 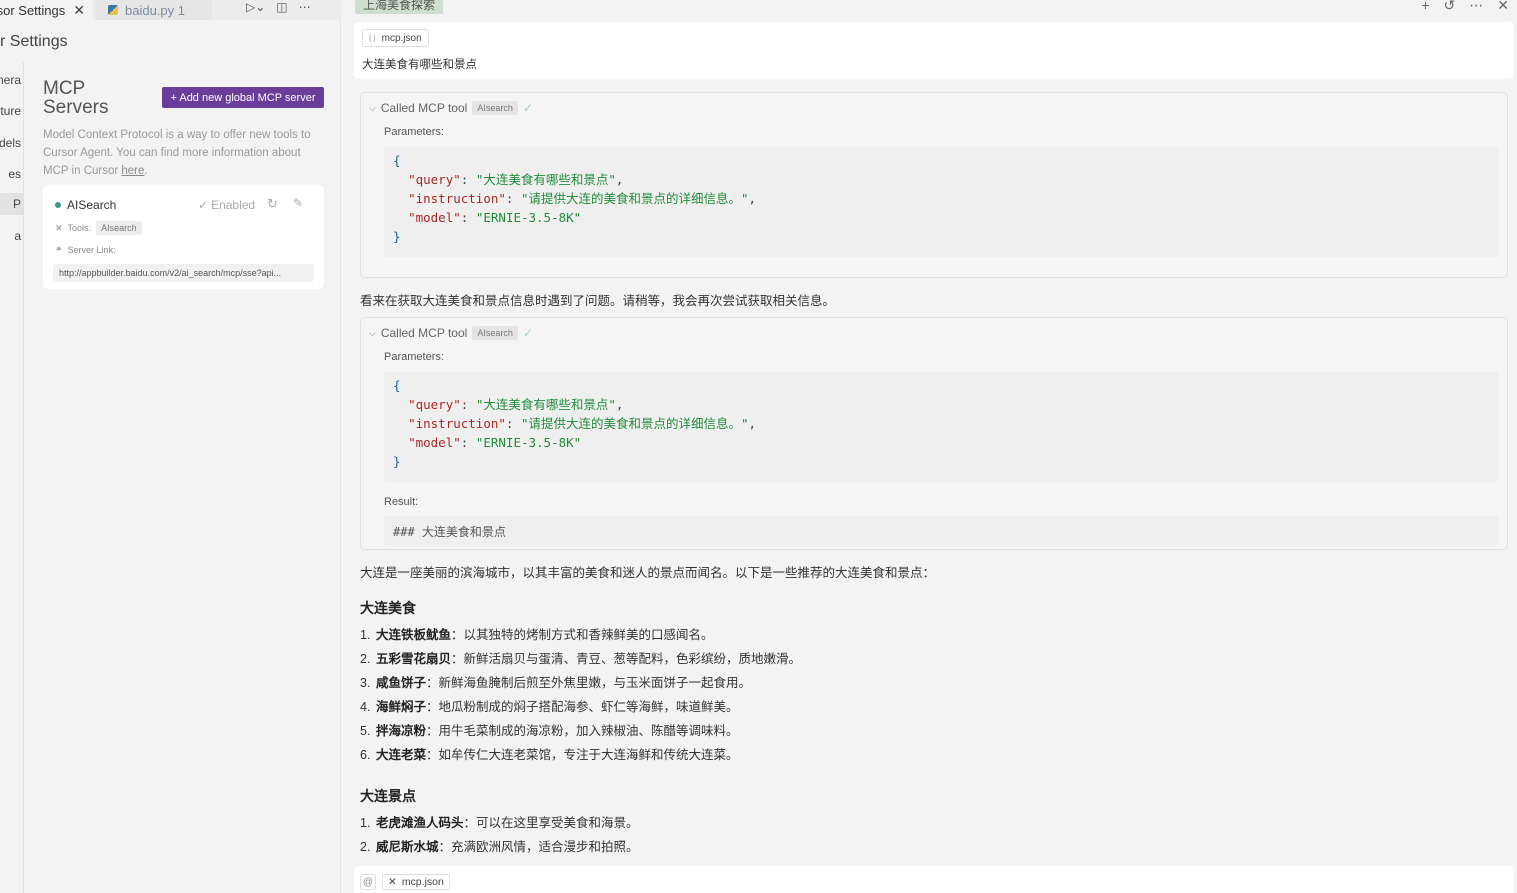 I want to click on mcp-docs-link: here, so click(x=132, y=171).